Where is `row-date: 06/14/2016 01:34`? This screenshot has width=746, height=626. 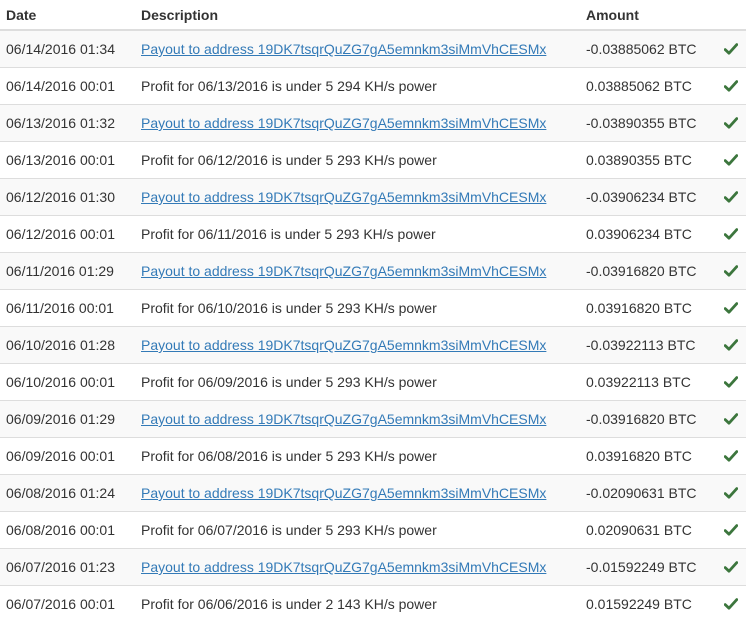
row-date: 06/14/2016 01:34 is located at coordinates (67, 48).